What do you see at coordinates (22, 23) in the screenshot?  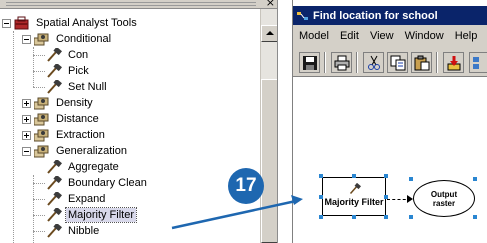 I see `toolbox-icon` at bounding box center [22, 23].